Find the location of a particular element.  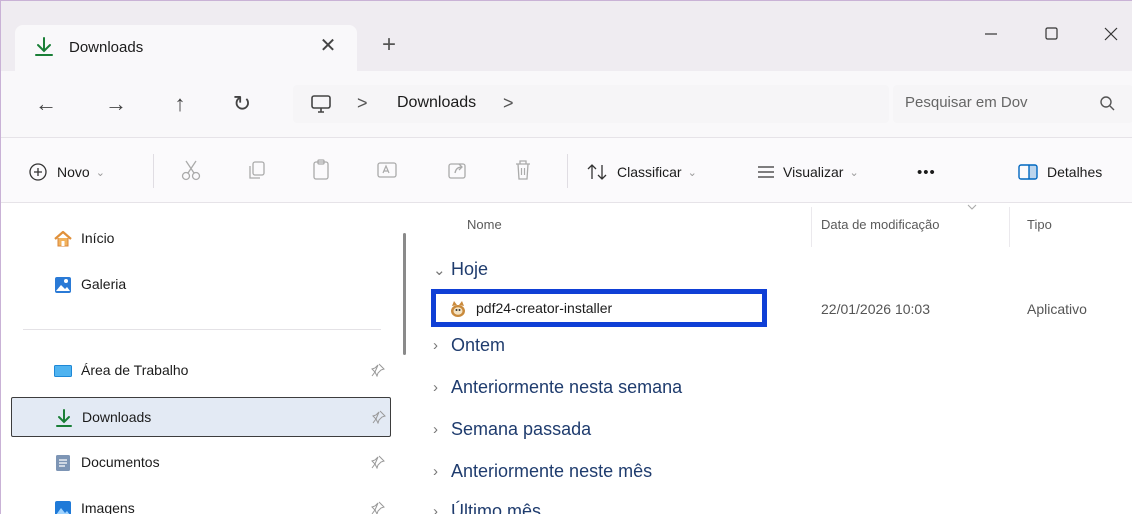

sidebar-item-label: Imagens is located at coordinates (108, 507).